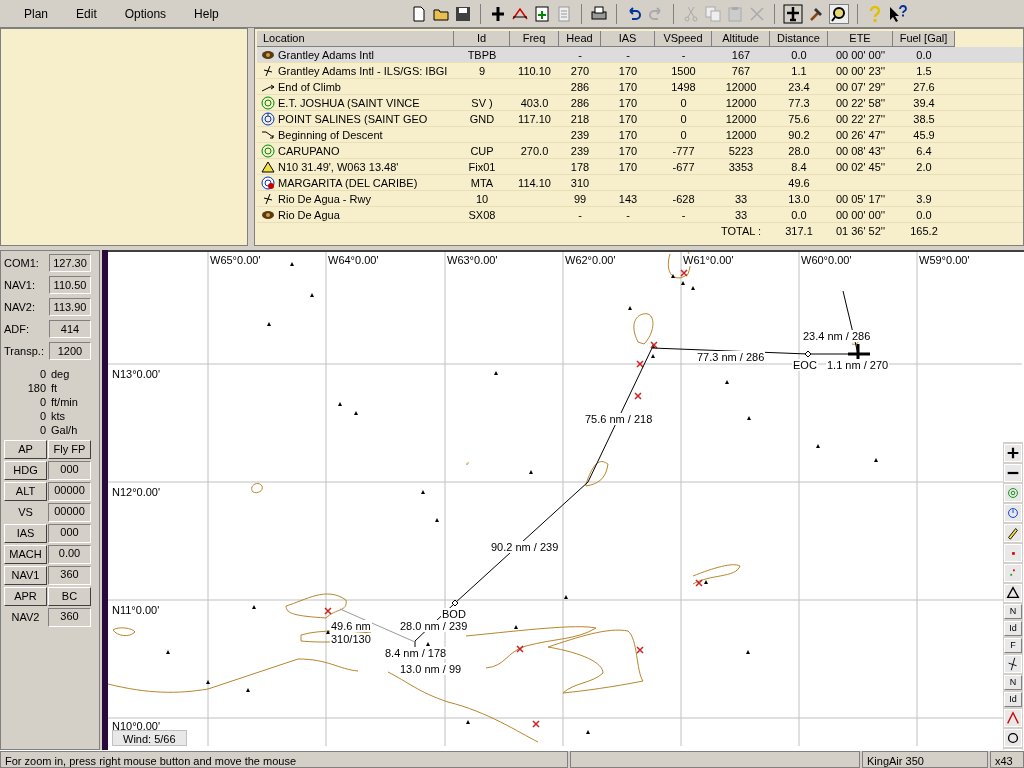  Describe the element at coordinates (25, 533) in the screenshot. I see `autopilot-button: IAS` at that location.